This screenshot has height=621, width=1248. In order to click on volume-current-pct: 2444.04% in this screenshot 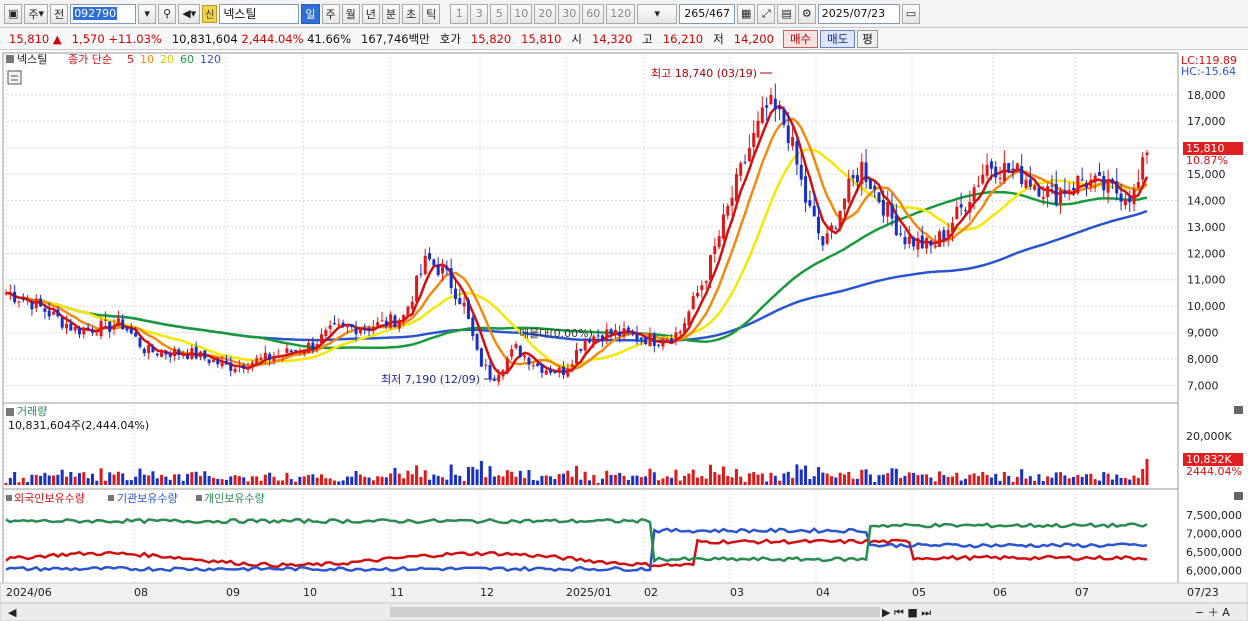, I will do `click(1214, 471)`.